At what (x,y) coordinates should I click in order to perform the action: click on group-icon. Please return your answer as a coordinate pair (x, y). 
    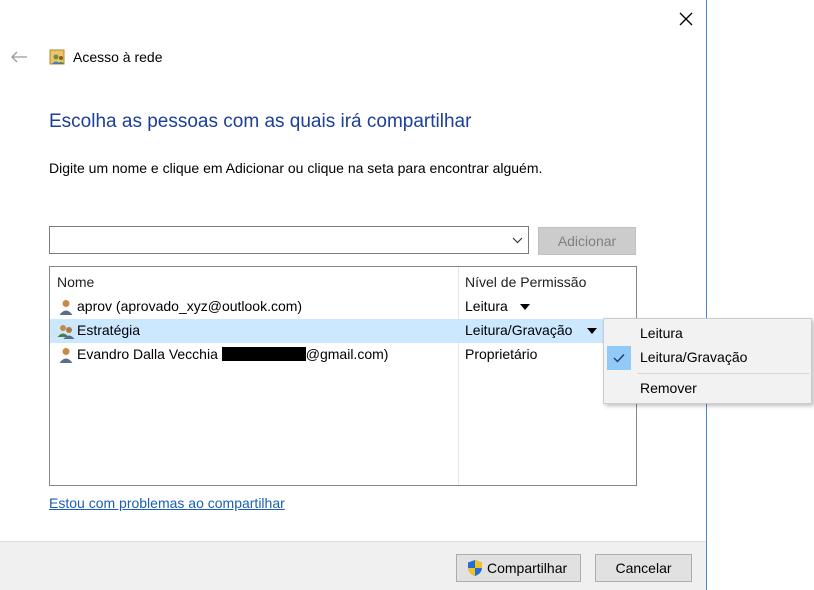
    Looking at the image, I should click on (66, 332).